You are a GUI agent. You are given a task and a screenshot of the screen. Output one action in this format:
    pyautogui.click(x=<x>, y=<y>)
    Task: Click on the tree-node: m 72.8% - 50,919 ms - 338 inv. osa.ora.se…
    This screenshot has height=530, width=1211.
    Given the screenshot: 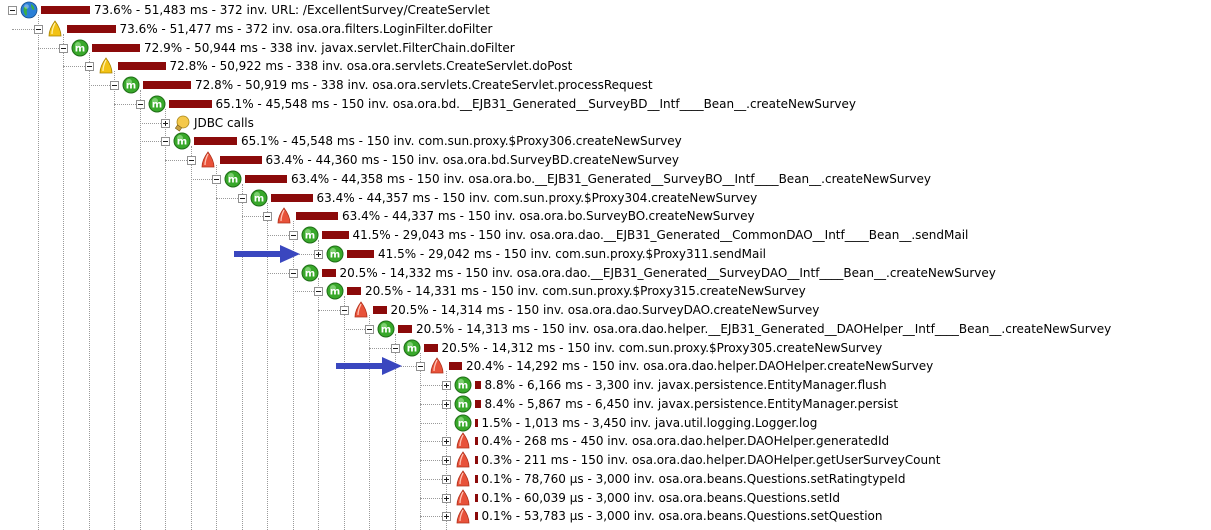 What is the action you would take?
    pyautogui.click(x=605, y=85)
    